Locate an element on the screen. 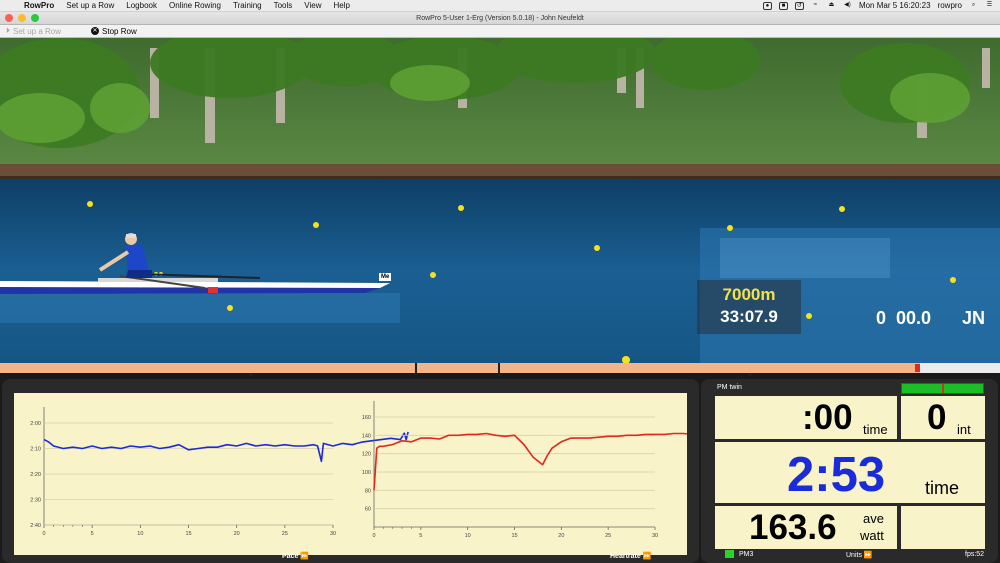  units-selector: Units ⏩ is located at coordinates (859, 555).